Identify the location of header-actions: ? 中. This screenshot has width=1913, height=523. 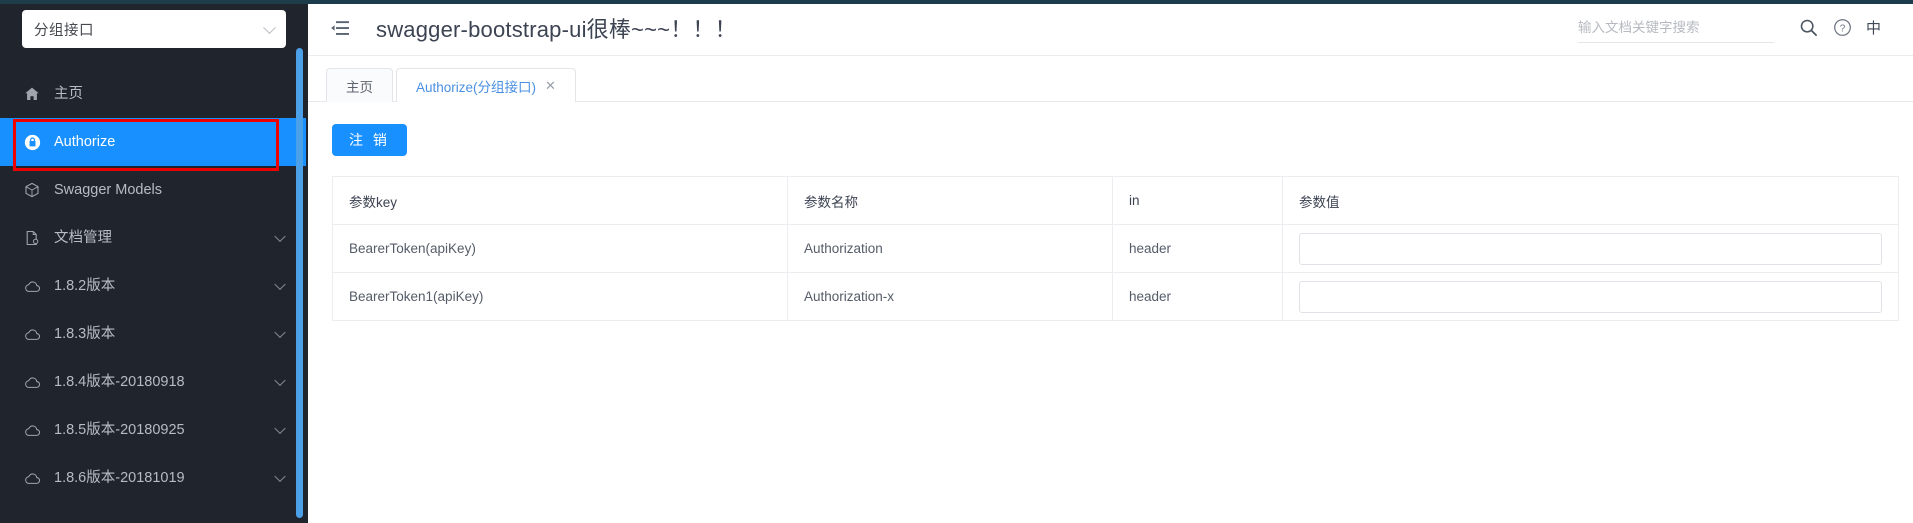
(1745, 28).